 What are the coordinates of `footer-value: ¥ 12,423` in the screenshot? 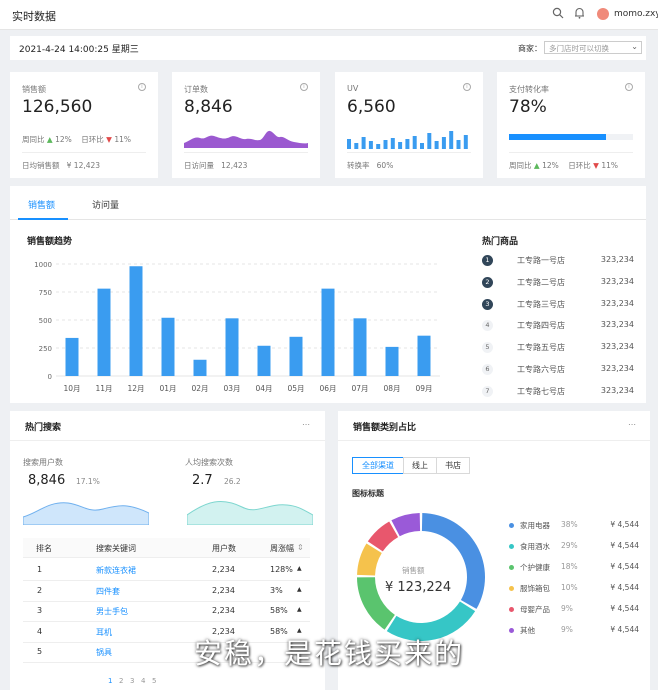 It's located at (83, 165).